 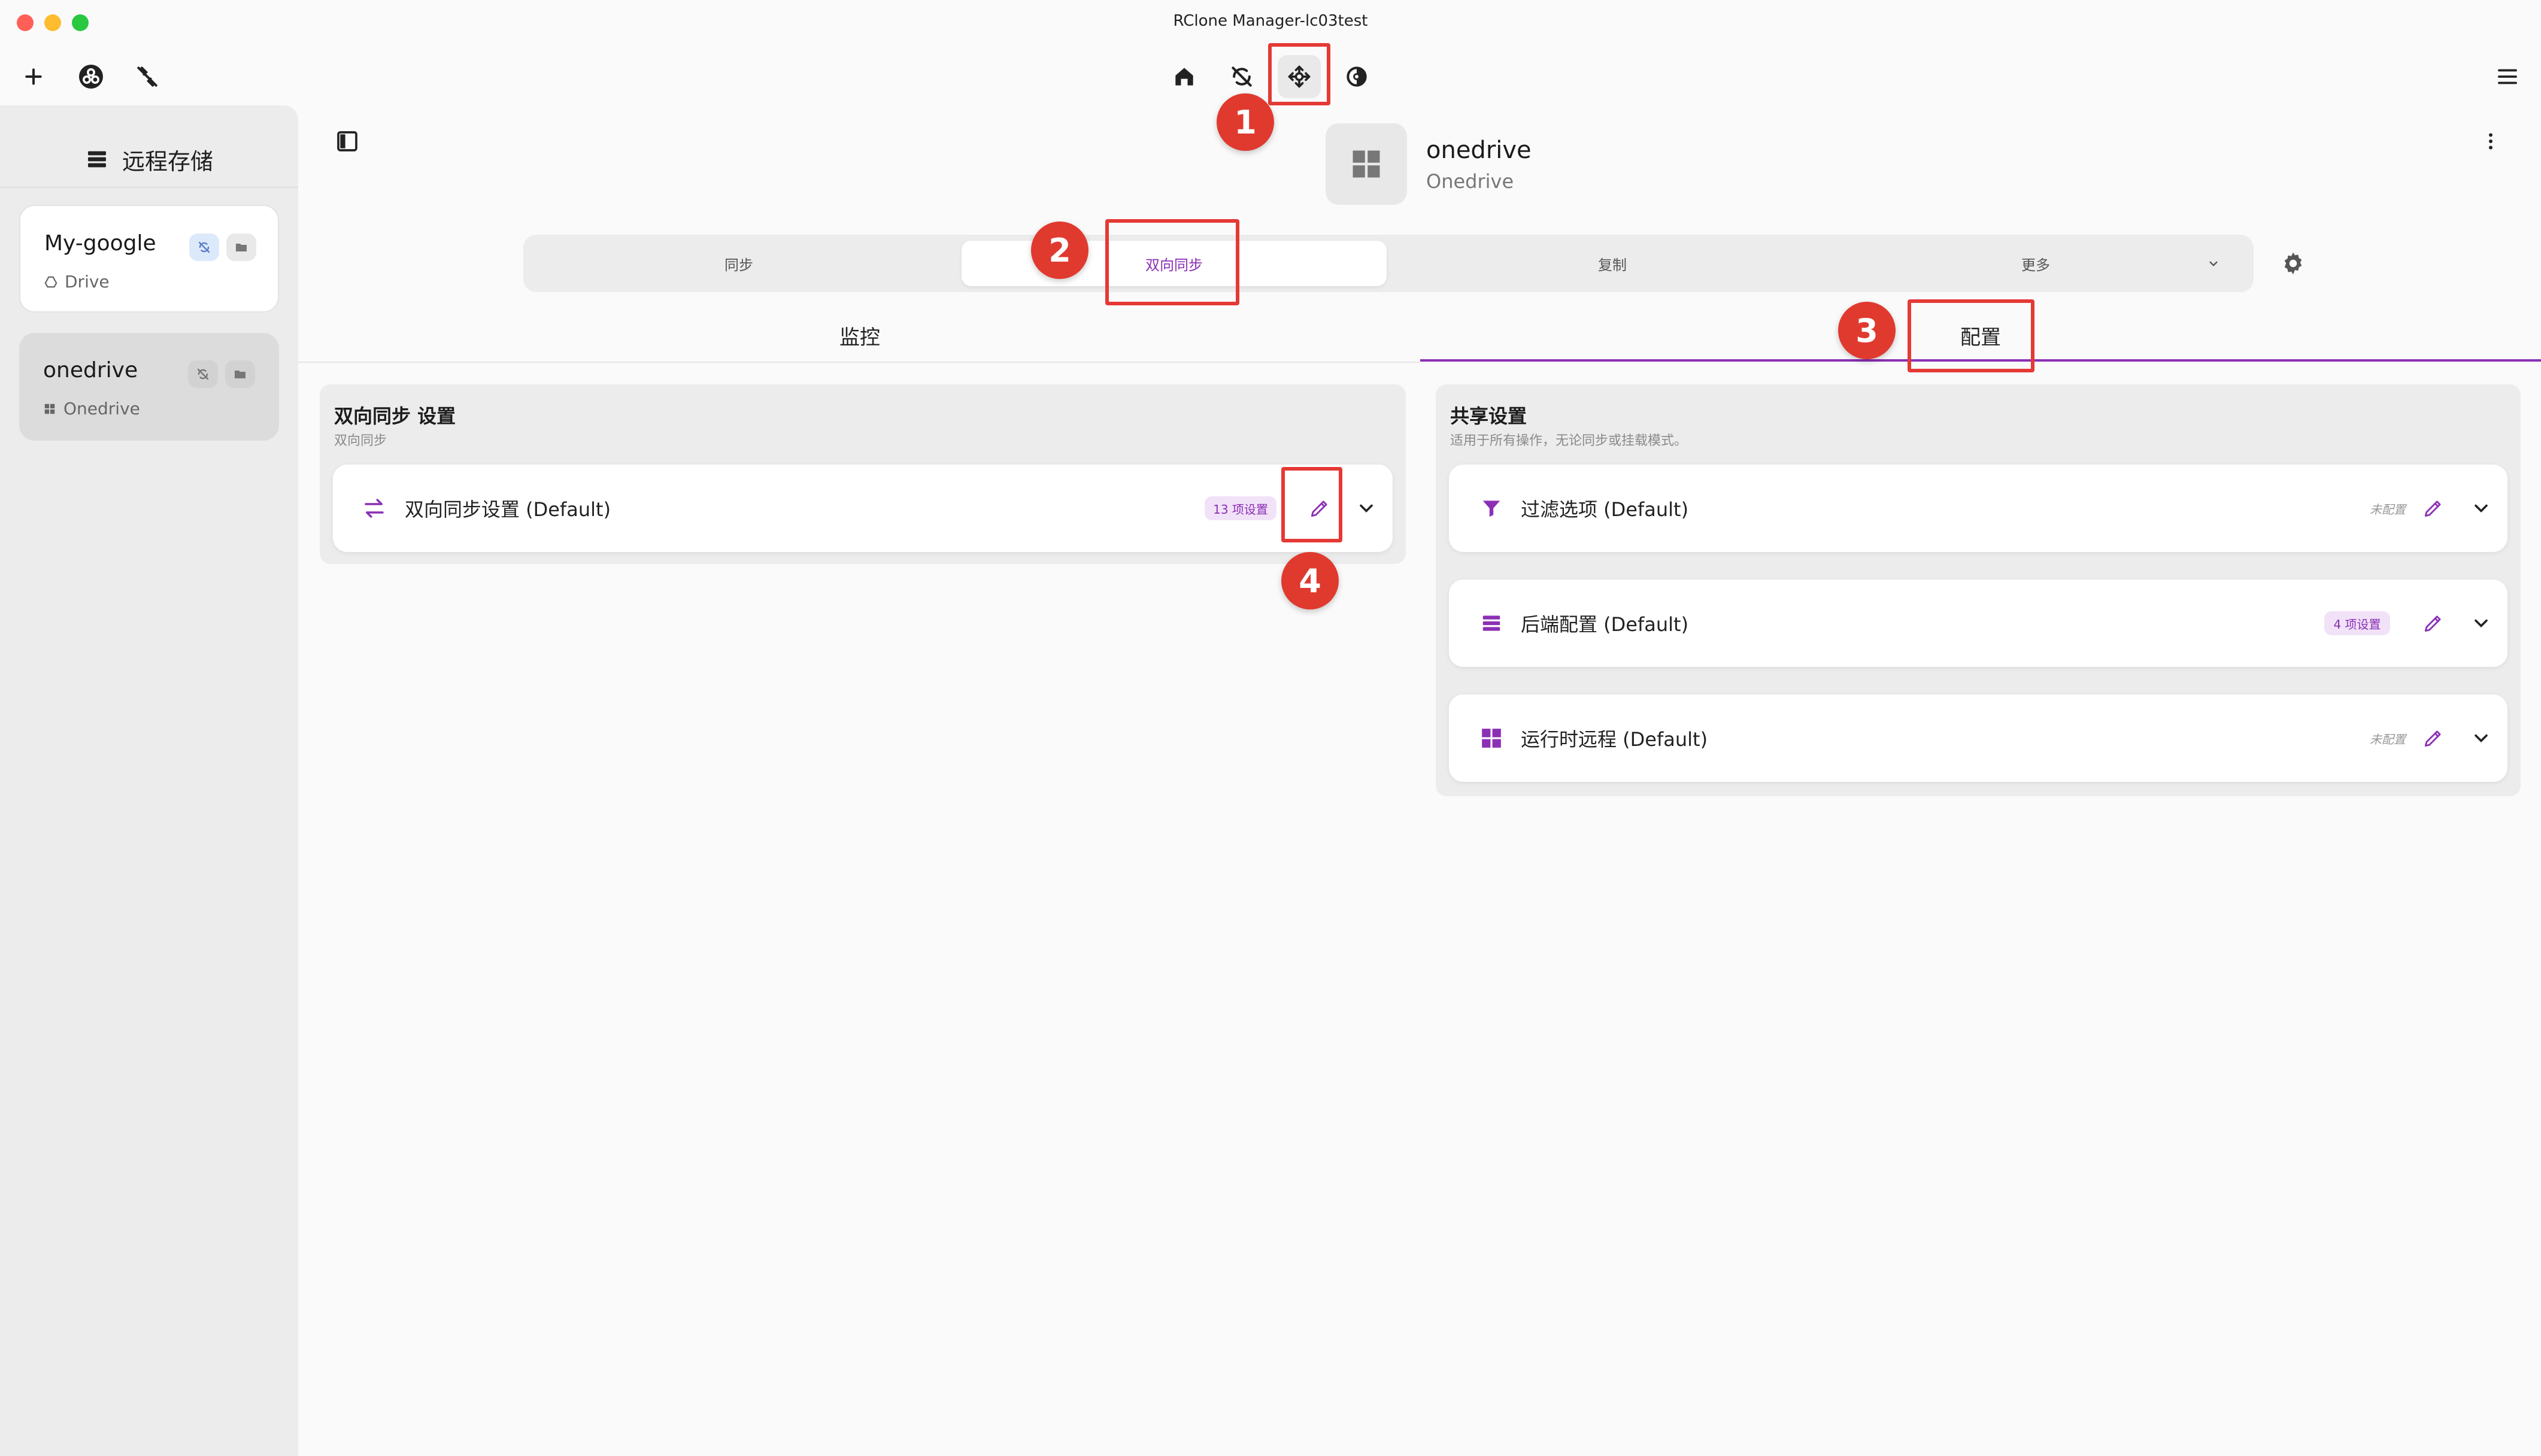 What do you see at coordinates (50, 281) in the screenshot?
I see `drive-icon` at bounding box center [50, 281].